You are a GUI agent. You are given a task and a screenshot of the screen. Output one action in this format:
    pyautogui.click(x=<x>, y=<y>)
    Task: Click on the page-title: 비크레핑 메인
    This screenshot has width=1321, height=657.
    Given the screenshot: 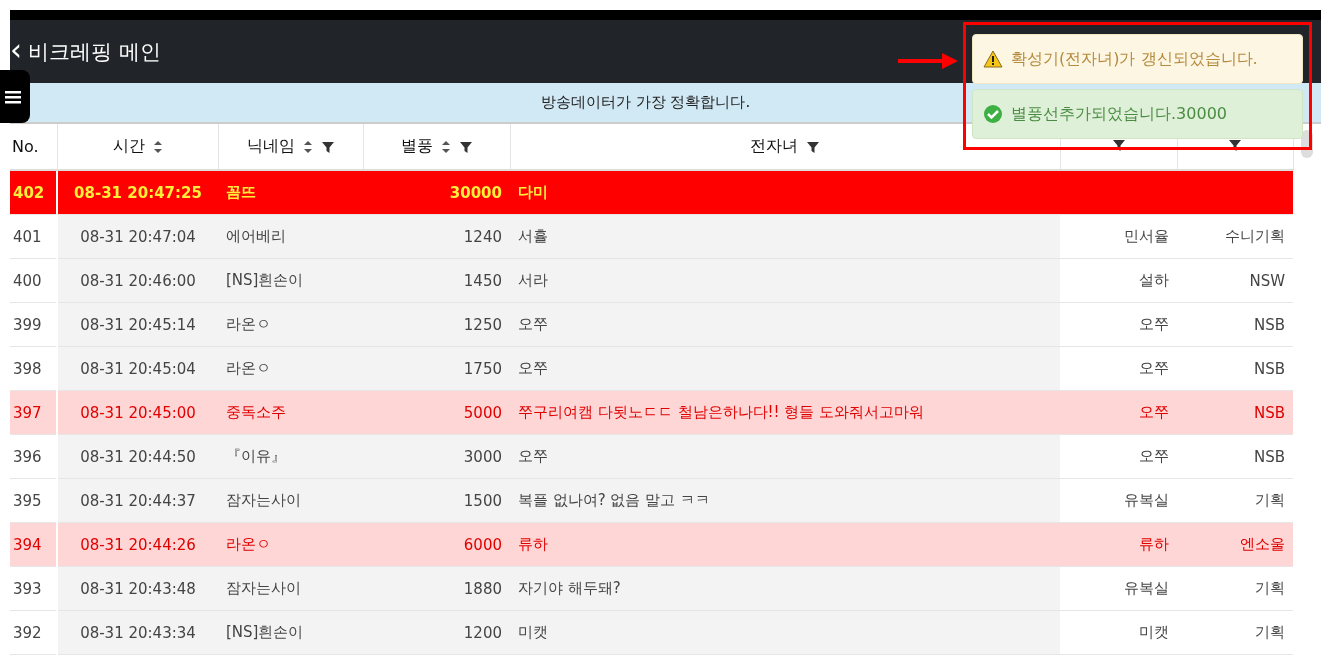 What is the action you would take?
    pyautogui.click(x=94, y=52)
    